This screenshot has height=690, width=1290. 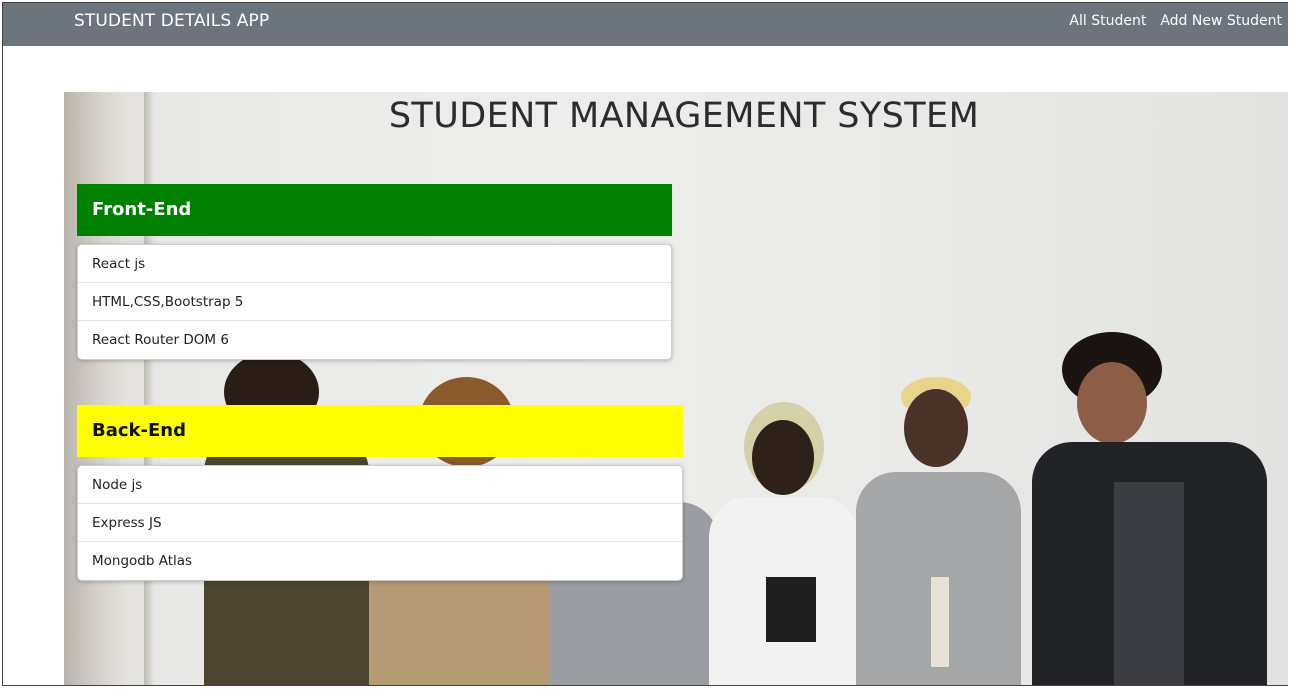 What do you see at coordinates (160, 340) in the screenshot?
I see `list-item: React Router DOM 6` at bounding box center [160, 340].